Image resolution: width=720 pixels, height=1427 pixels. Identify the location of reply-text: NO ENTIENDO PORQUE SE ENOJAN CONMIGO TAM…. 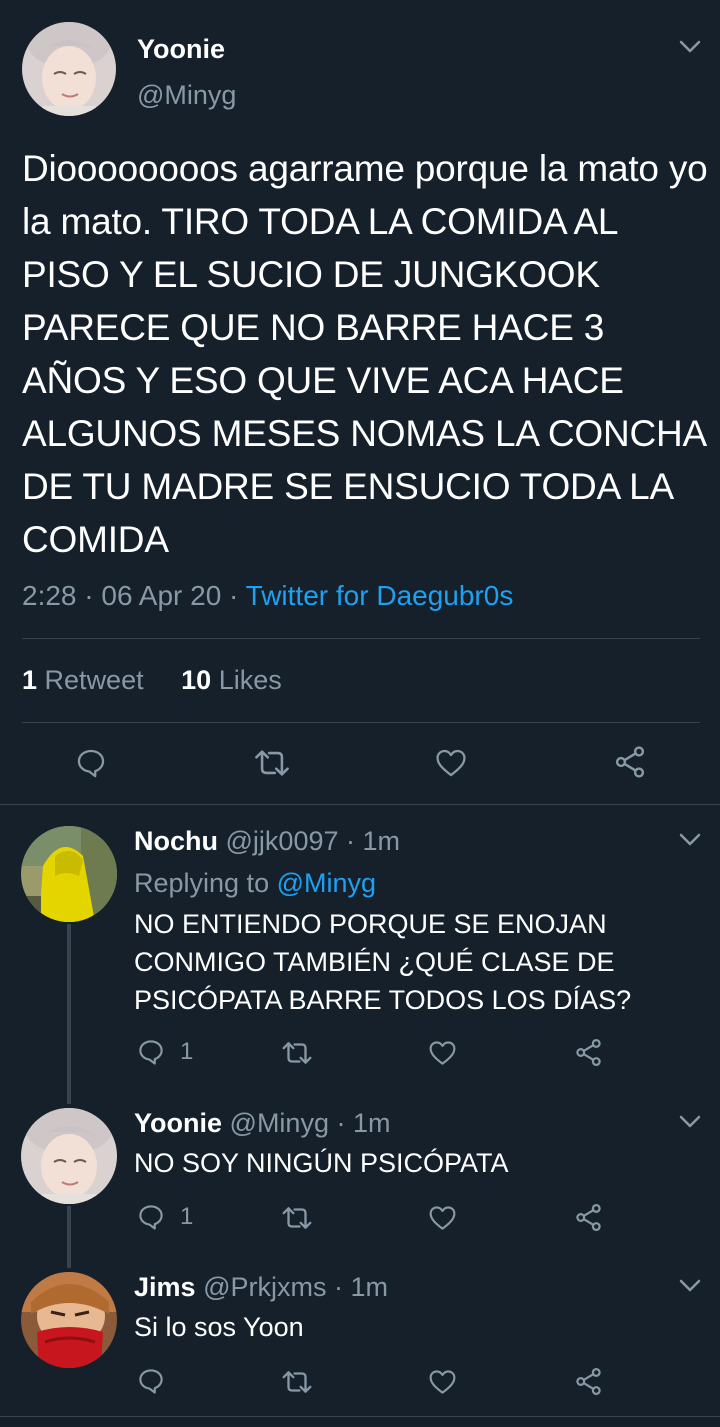
(383, 962).